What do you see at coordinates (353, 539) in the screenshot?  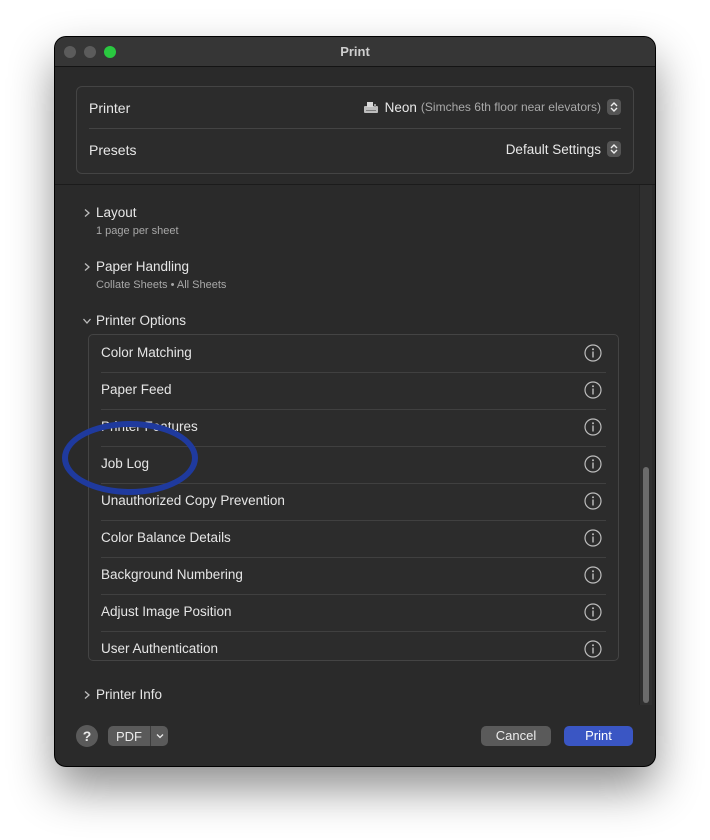 I see `option-color-balance-details: Color Balance Details` at bounding box center [353, 539].